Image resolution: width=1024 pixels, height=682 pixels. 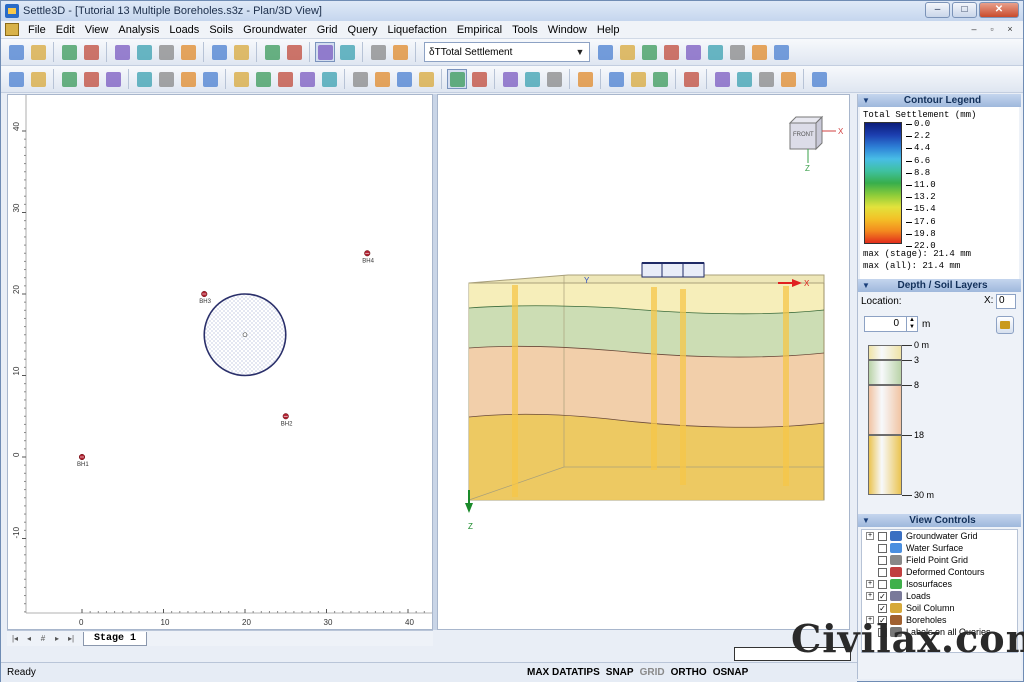 I want to click on document-icon, so click(x=12, y=29).